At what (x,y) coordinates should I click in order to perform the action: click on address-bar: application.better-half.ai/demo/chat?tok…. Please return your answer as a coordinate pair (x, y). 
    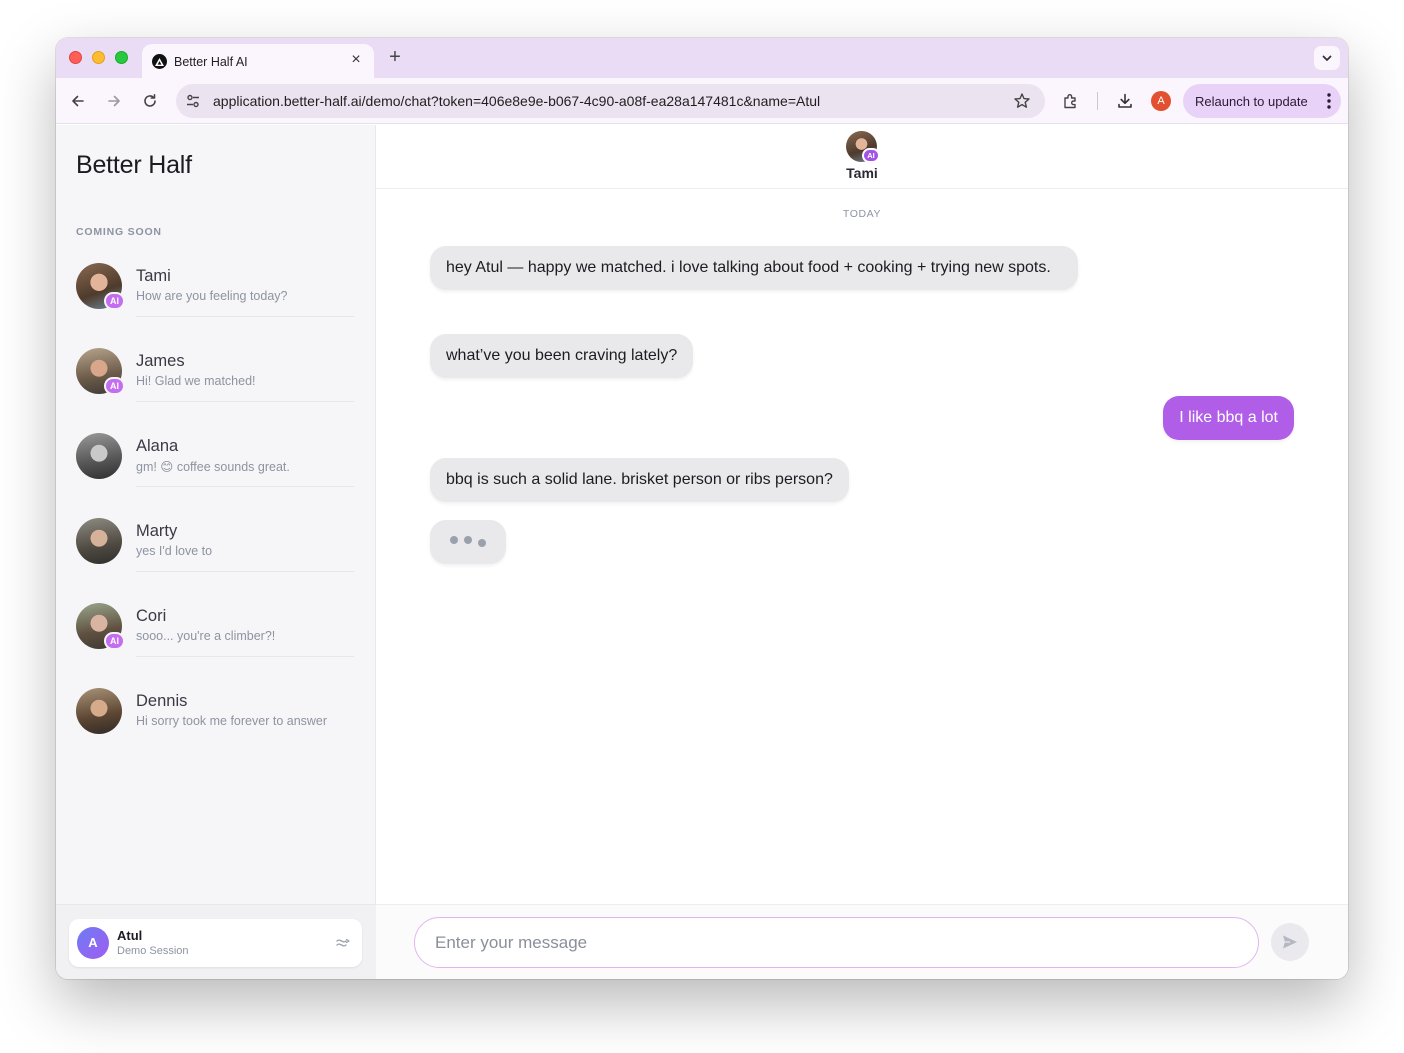
    Looking at the image, I should click on (610, 101).